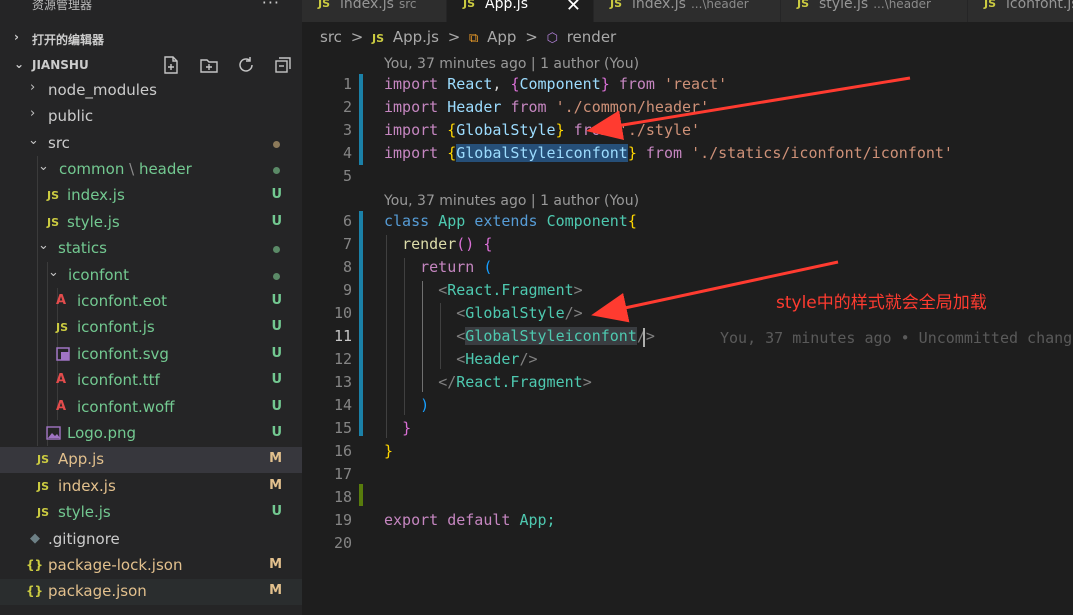  I want to click on annotation-text: style中的样式就会全局加载, so click(881, 303).